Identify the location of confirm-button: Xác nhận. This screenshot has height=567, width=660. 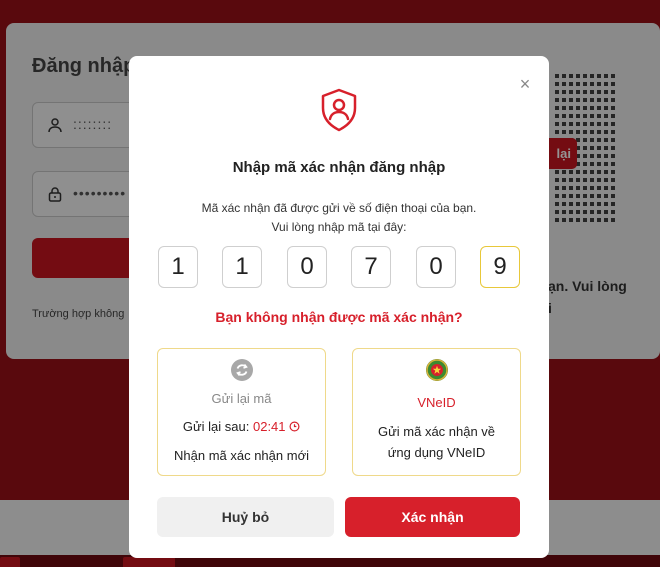
(432, 517).